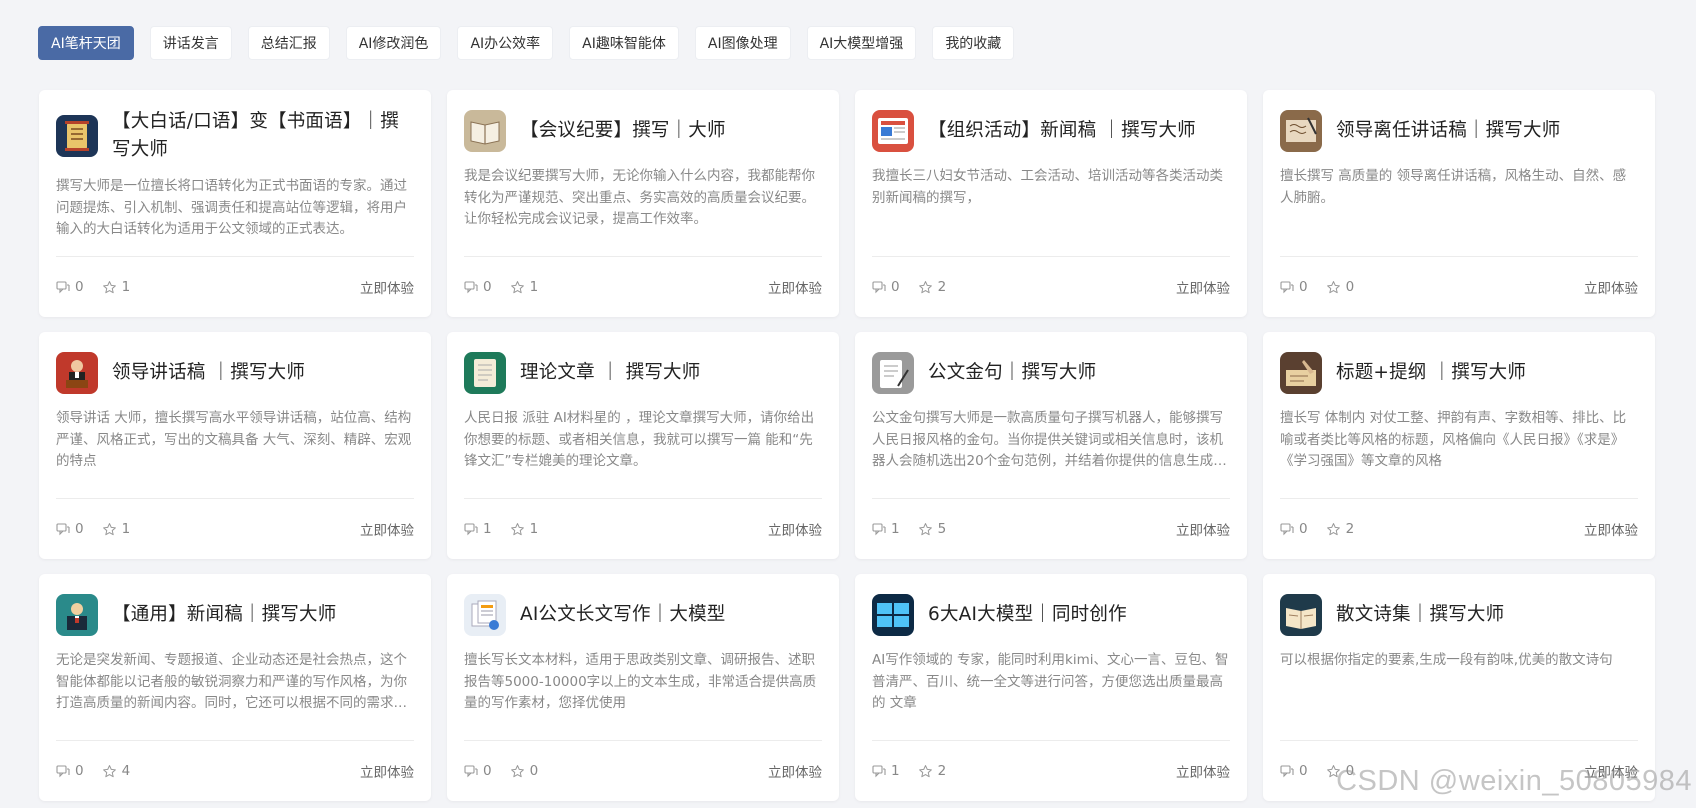 The image size is (1696, 808). What do you see at coordinates (942, 287) in the screenshot?
I see `favorite-count-value: 2` at bounding box center [942, 287].